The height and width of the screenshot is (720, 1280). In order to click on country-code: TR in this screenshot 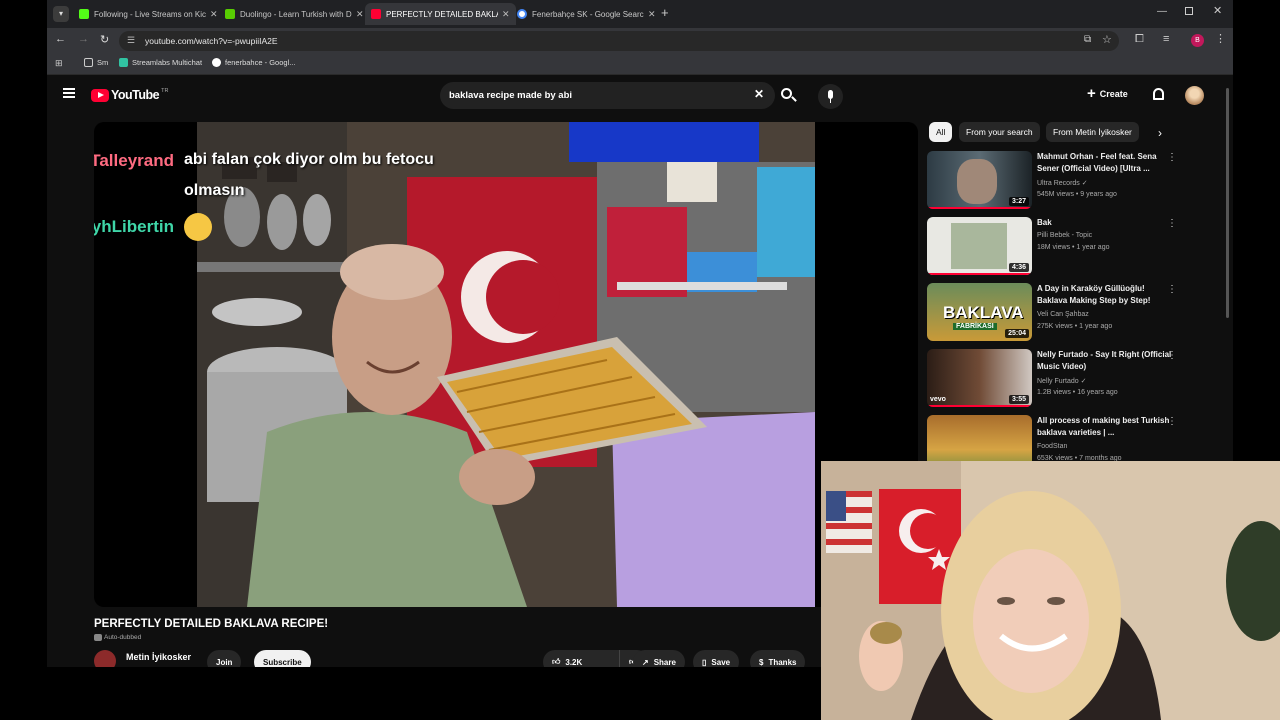, I will do `click(165, 91)`.